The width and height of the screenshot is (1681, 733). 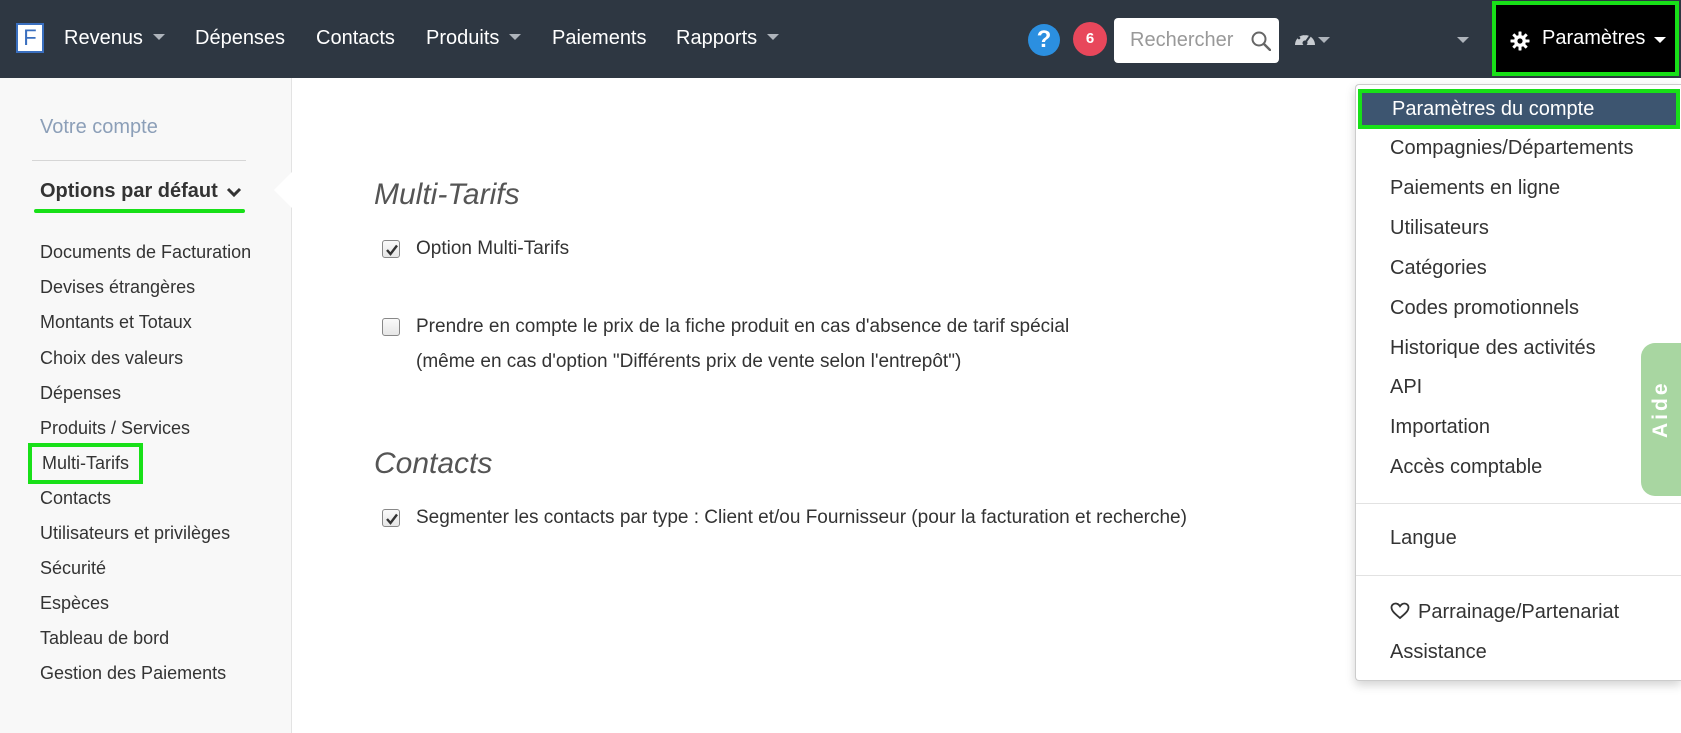 What do you see at coordinates (1400, 610) in the screenshot?
I see `heart-icon` at bounding box center [1400, 610].